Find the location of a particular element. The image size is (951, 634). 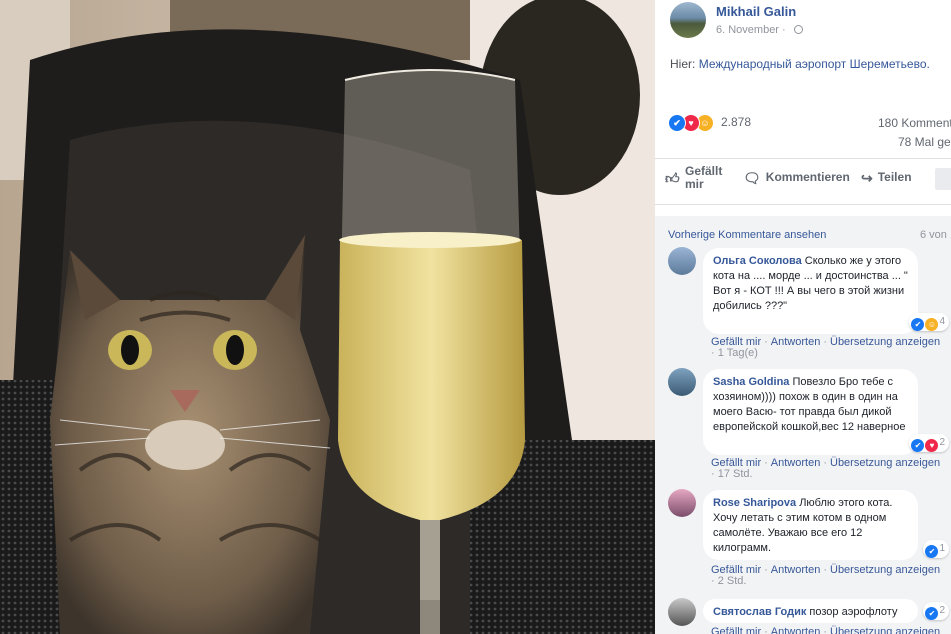

reaction-count: 2.878 is located at coordinates (736, 122).